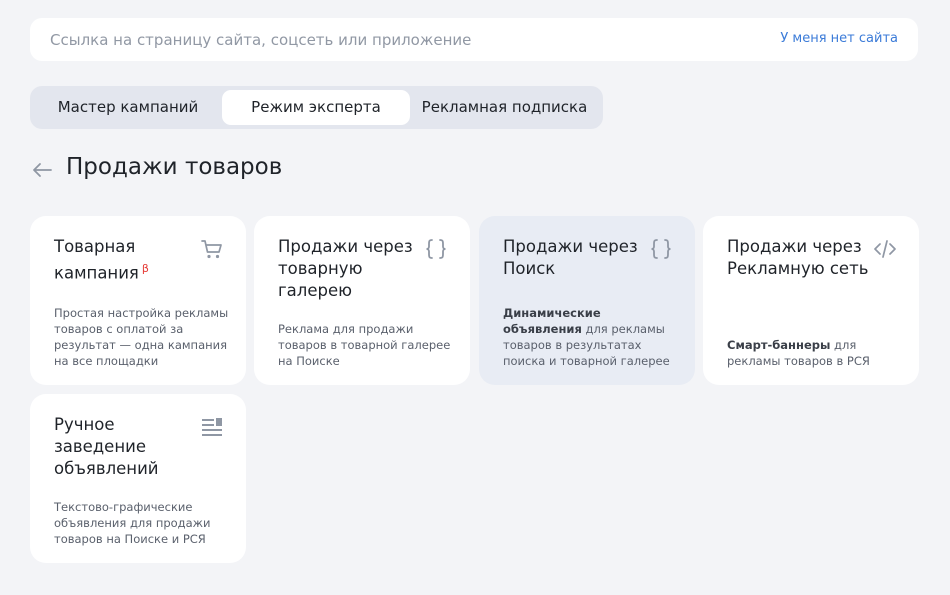 The image size is (950, 595). Describe the element at coordinates (106, 446) in the screenshot. I see `card-title: Ручное заведение объявлений` at that location.